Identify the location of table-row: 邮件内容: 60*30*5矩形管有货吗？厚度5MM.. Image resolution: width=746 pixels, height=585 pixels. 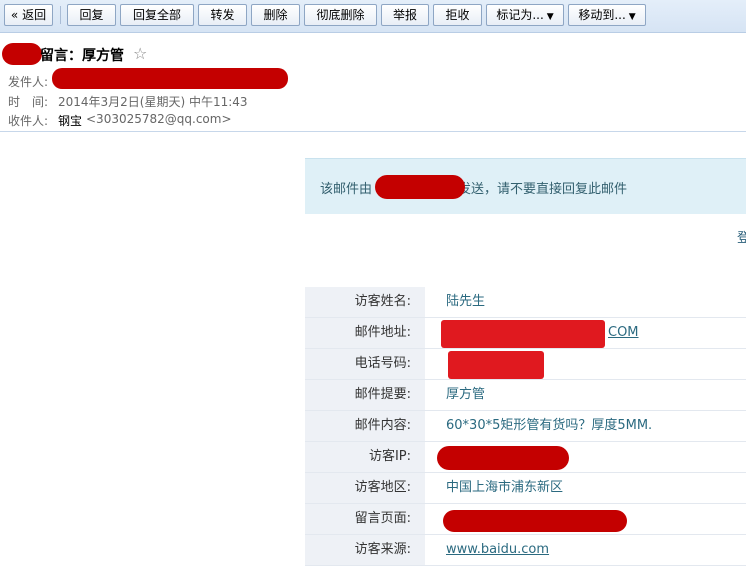
(525, 426).